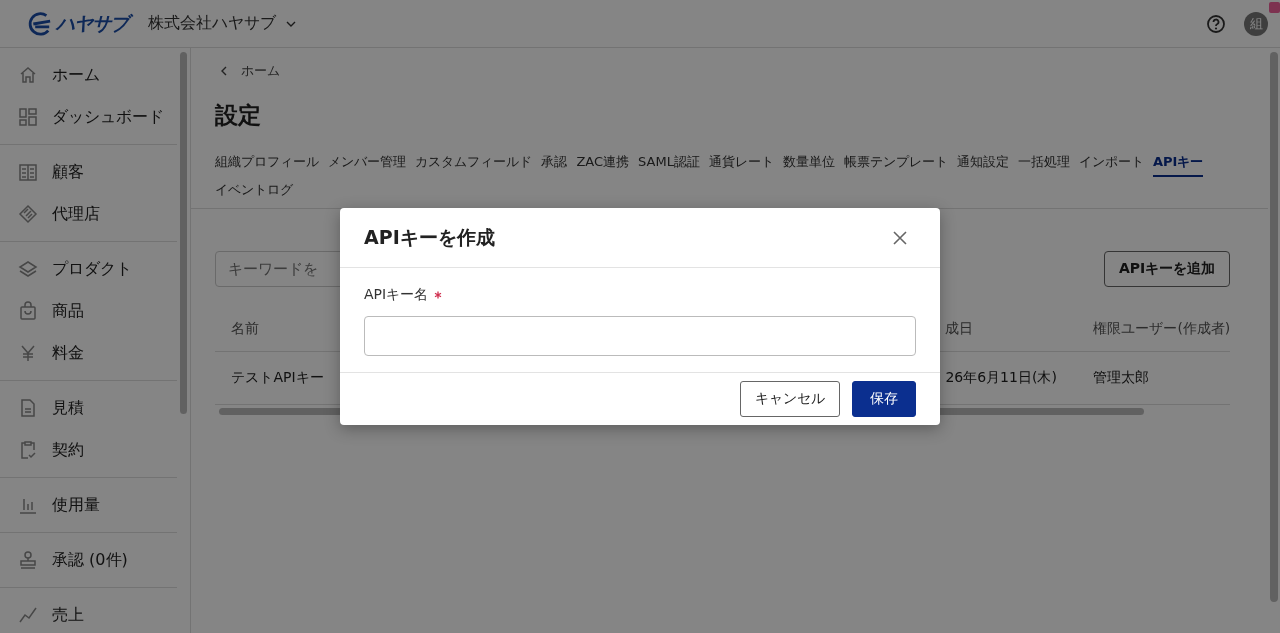 This screenshot has width=1280, height=633. Describe the element at coordinates (88, 613) in the screenshot. I see `sidebar-item: 売上` at that location.